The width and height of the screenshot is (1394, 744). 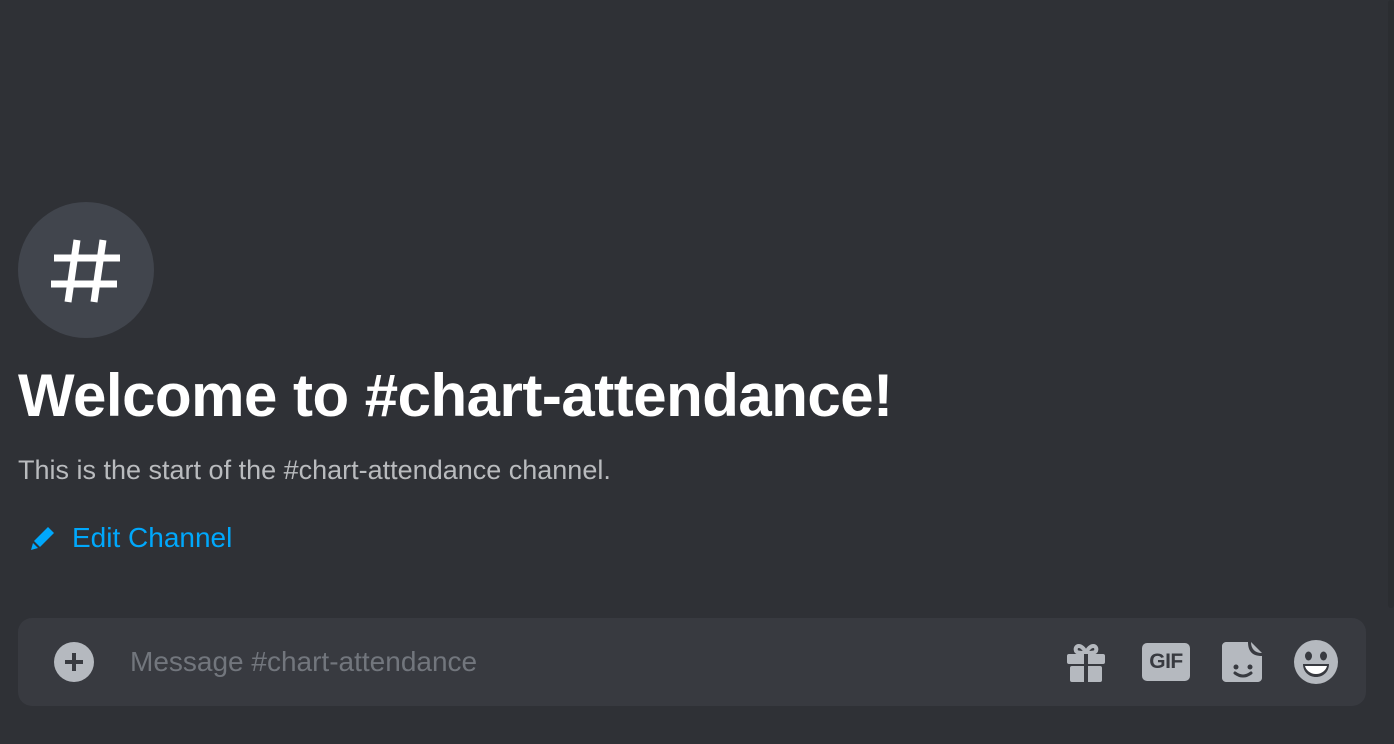 I want to click on emoji-icon, so click(x=1316, y=662).